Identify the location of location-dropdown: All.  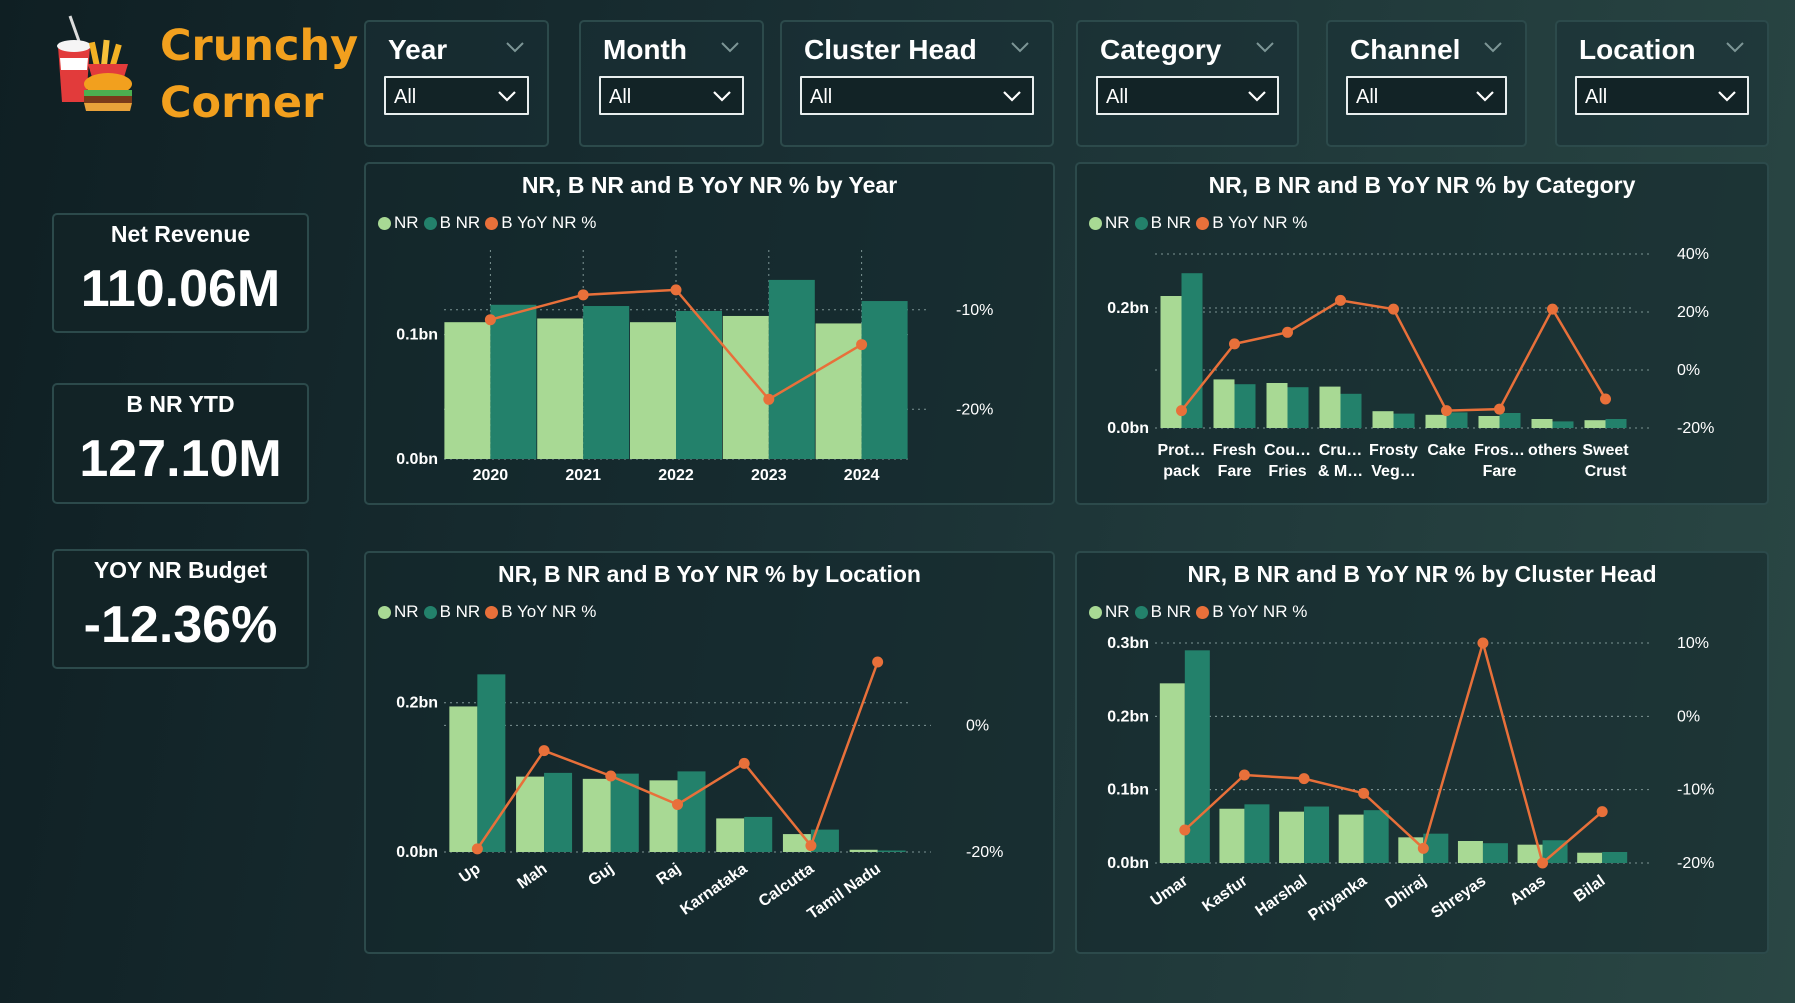
(1662, 95).